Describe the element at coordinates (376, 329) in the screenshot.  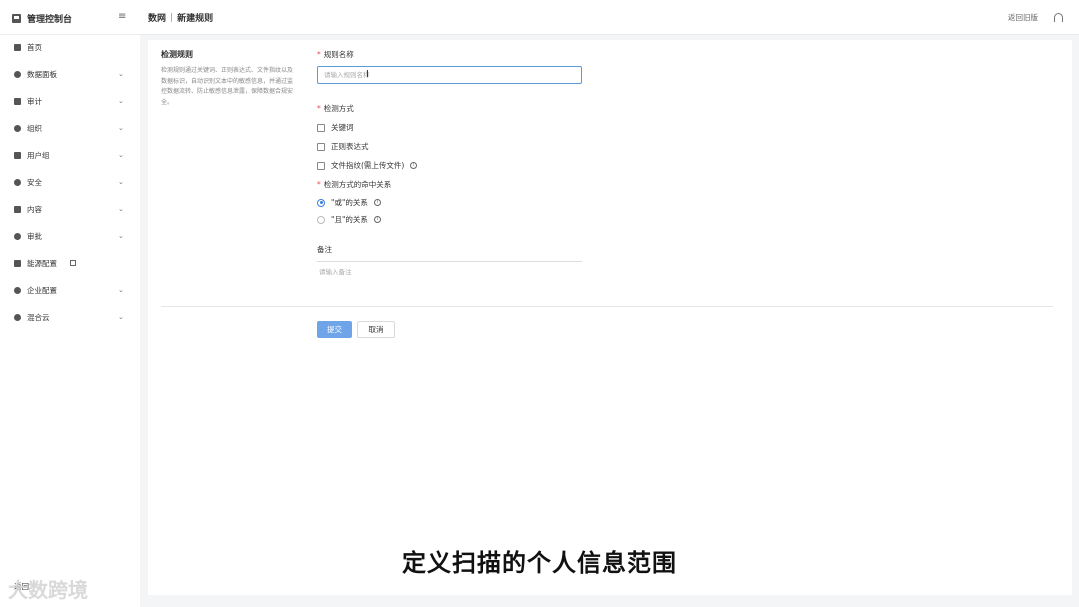
I see `cancel-button: 取消` at that location.